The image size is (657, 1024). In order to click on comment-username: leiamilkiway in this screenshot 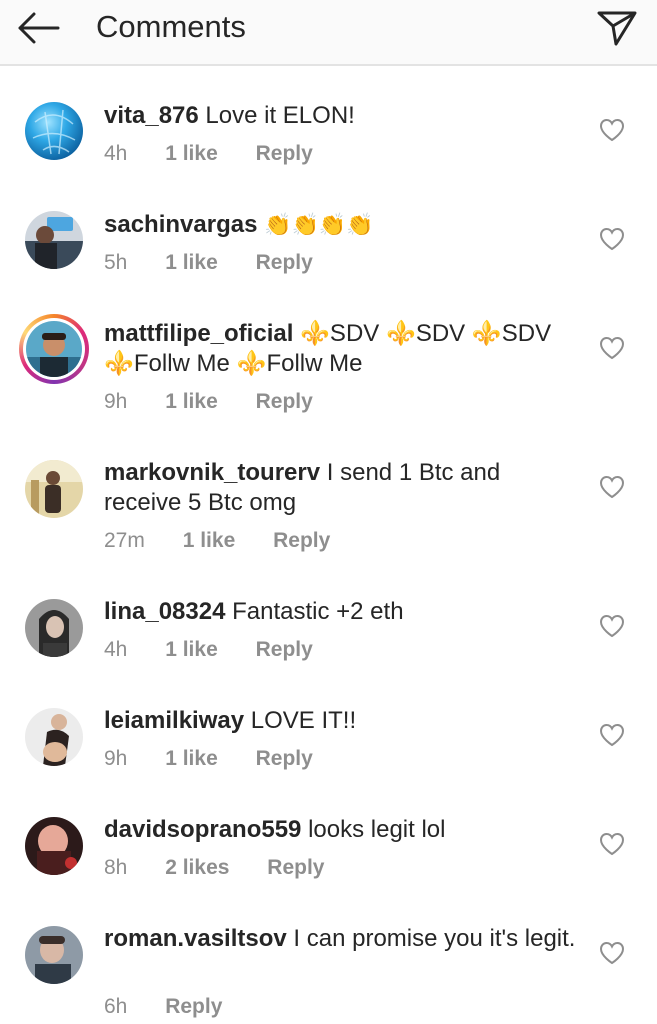, I will do `click(174, 720)`.